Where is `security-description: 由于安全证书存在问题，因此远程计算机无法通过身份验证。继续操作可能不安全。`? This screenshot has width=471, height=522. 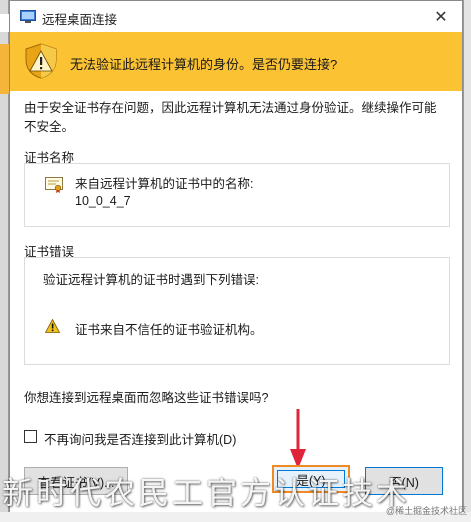
security-description: 由于安全证书存在问题，因此远程计算机无法通过身份验证。继续操作可能不安全。 is located at coordinates (230, 117).